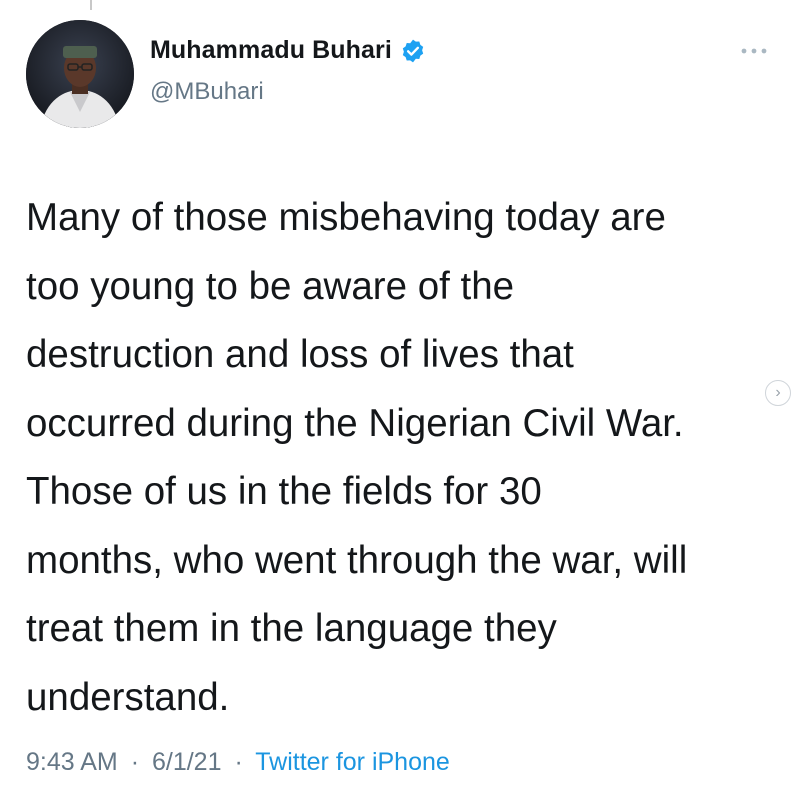 This screenshot has width=798, height=796. What do you see at coordinates (187, 762) in the screenshot?
I see `tweet-date: 6/1/21` at bounding box center [187, 762].